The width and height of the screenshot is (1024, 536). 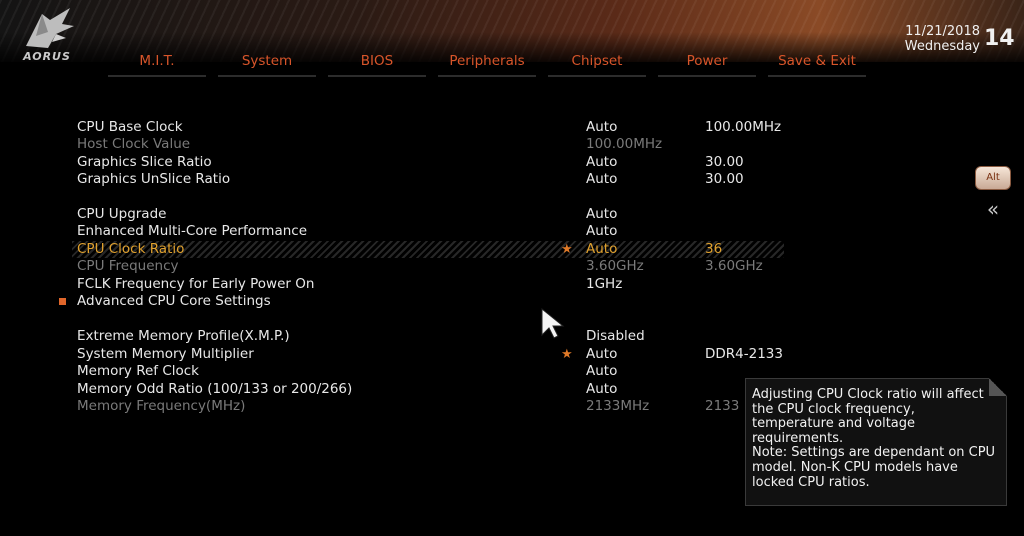 I want to click on setting-memory-ref-clock: Memory Ref Clock Auto, so click(x=395, y=371).